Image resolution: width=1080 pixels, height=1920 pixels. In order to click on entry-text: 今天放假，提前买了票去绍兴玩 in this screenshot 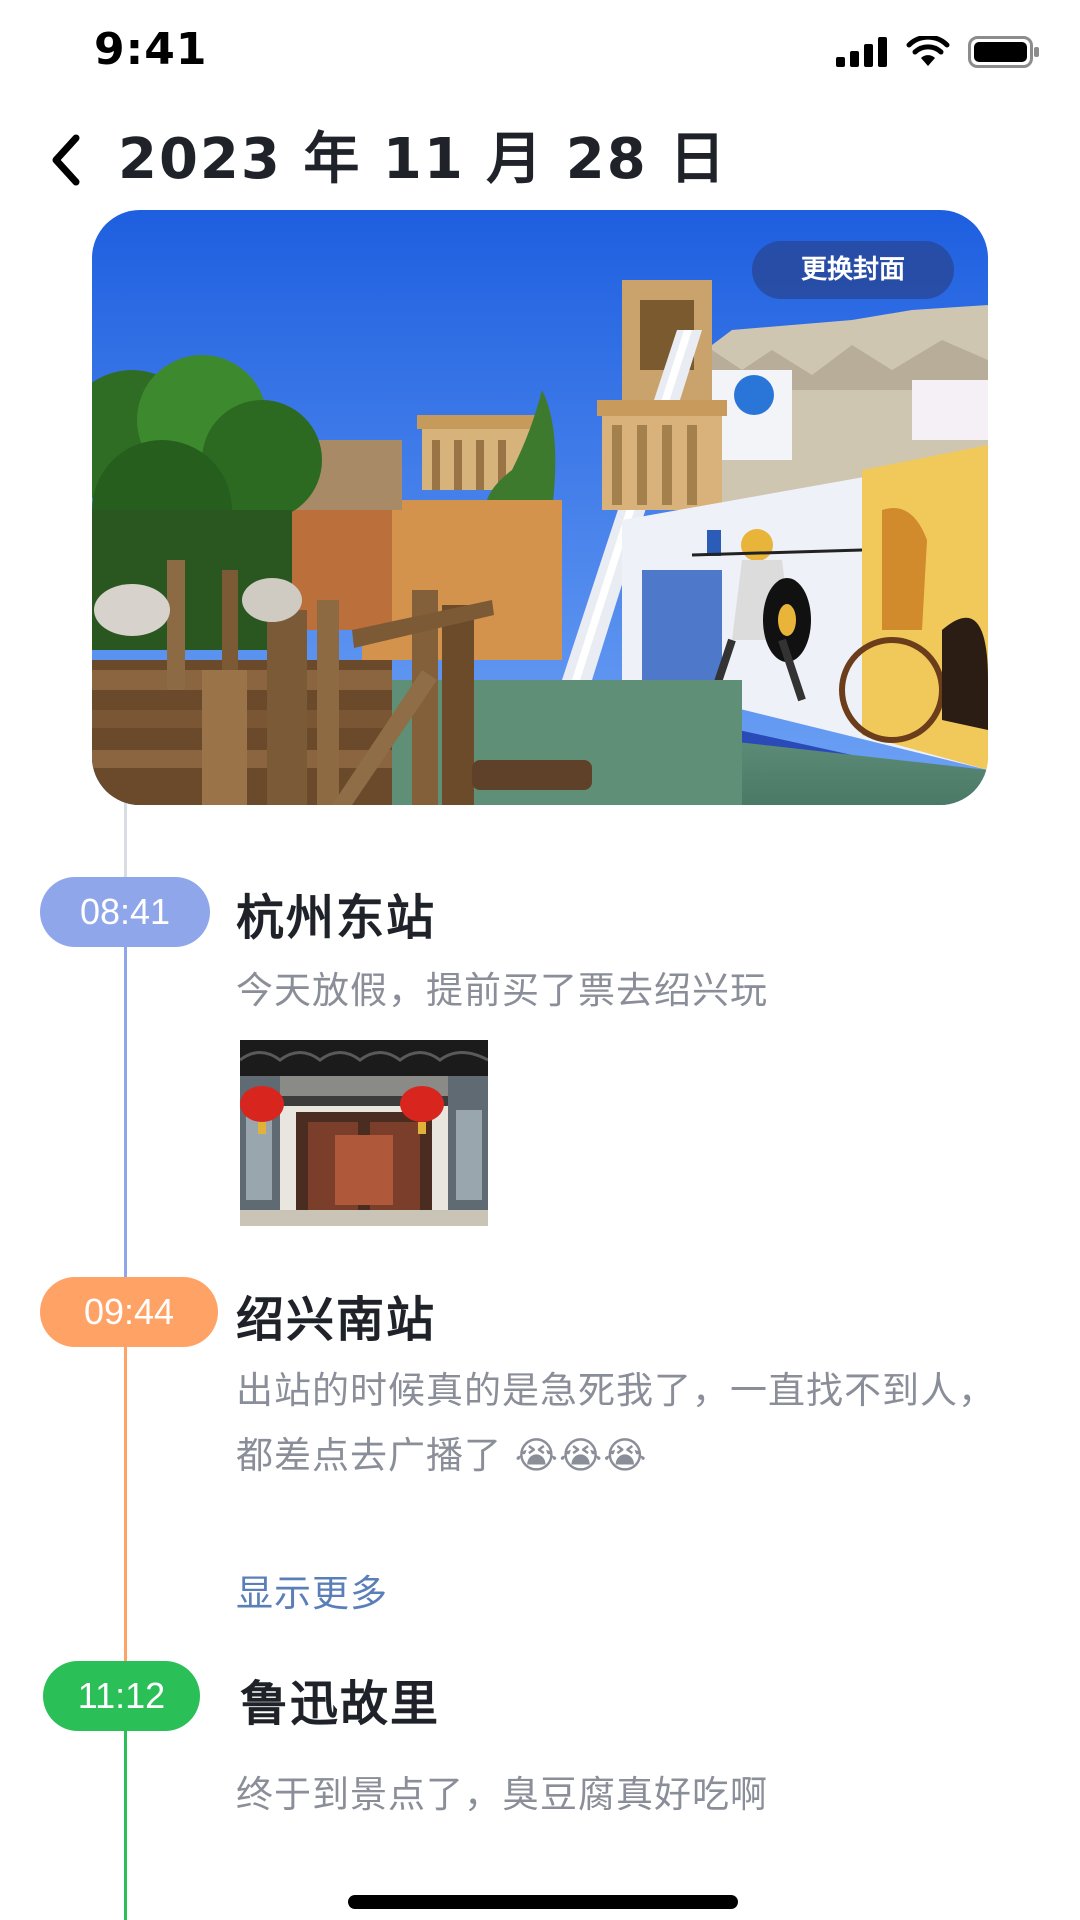, I will do `click(502, 990)`.